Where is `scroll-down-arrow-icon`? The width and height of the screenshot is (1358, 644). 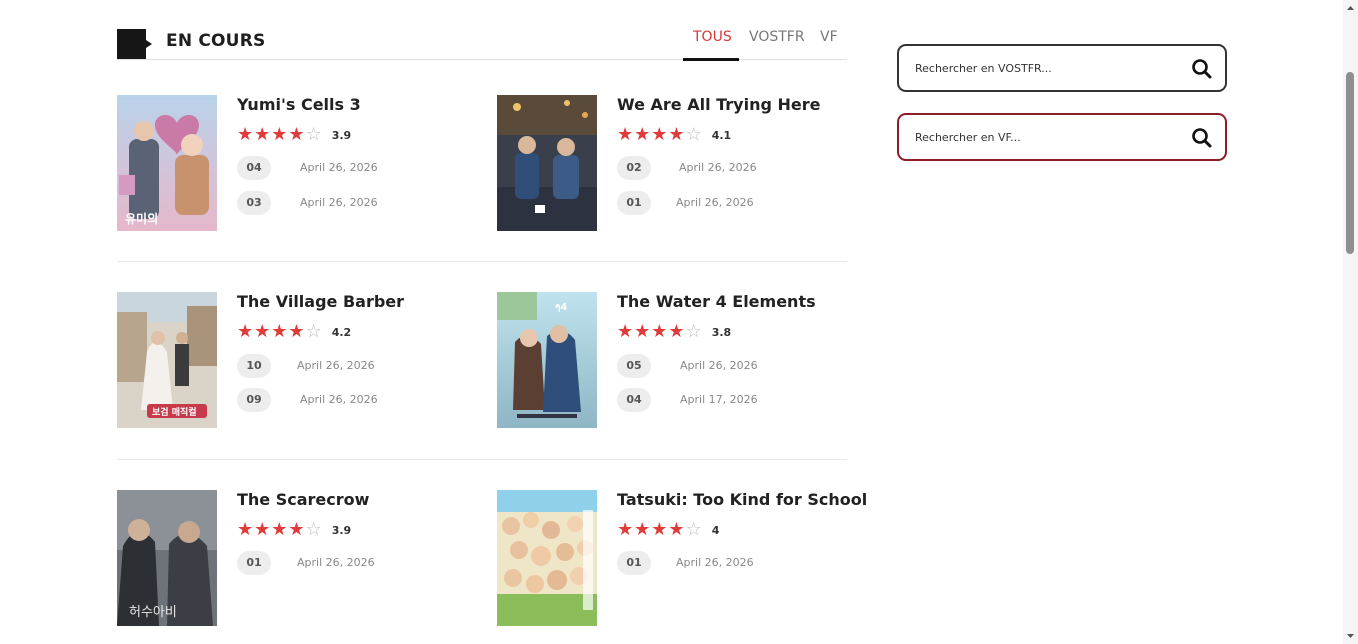 scroll-down-arrow-icon is located at coordinates (1350, 635).